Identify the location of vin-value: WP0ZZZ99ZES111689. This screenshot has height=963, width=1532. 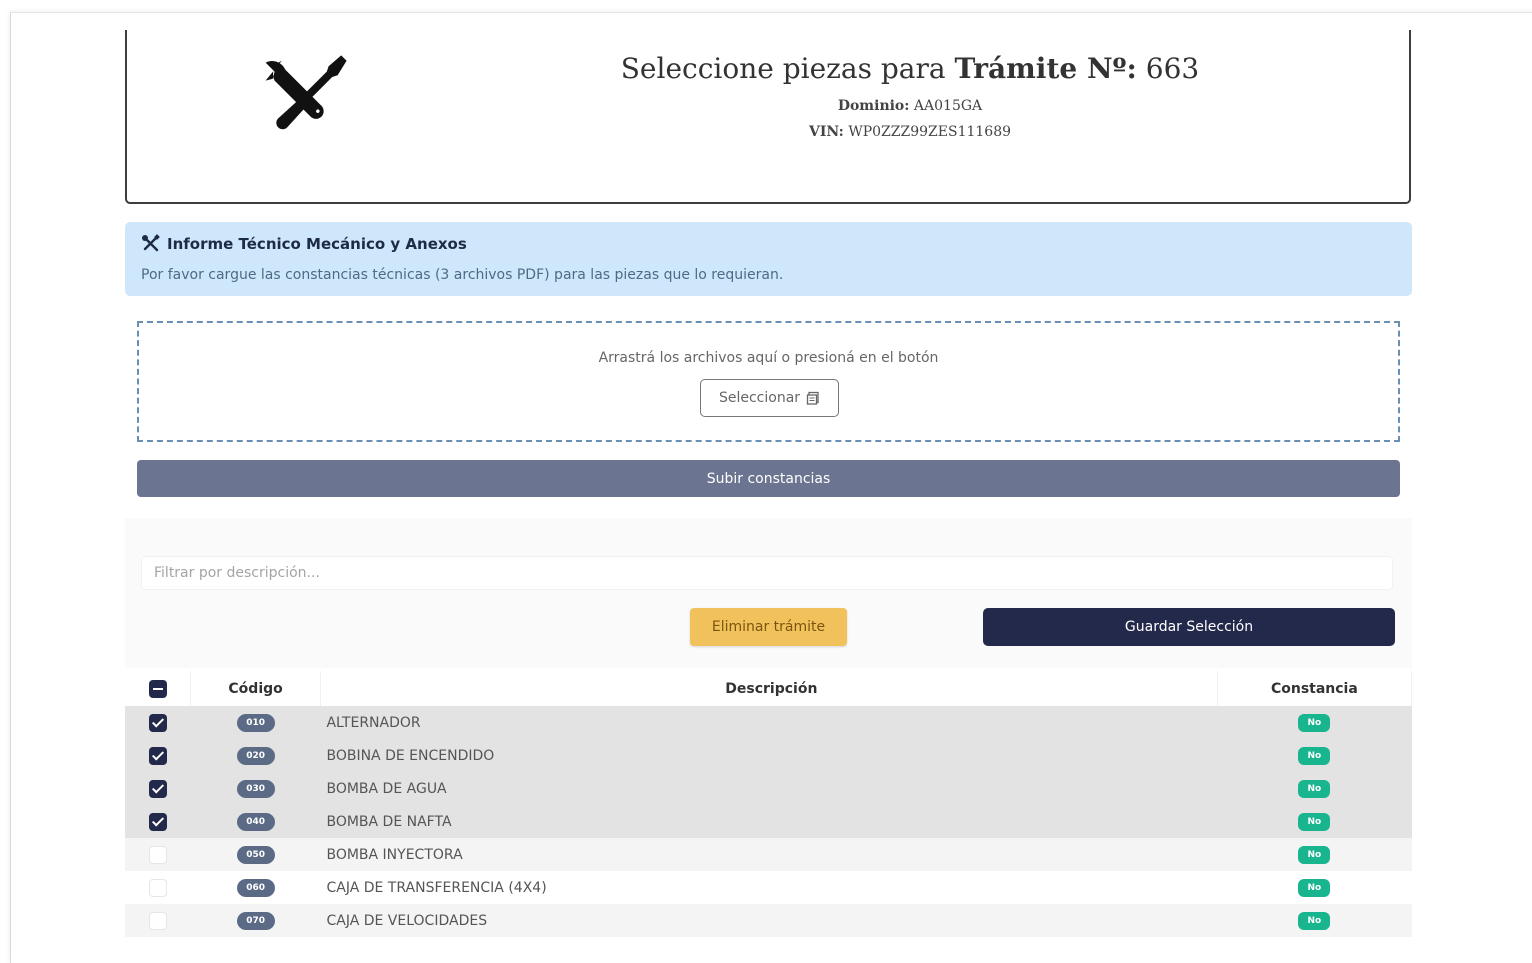
(930, 132).